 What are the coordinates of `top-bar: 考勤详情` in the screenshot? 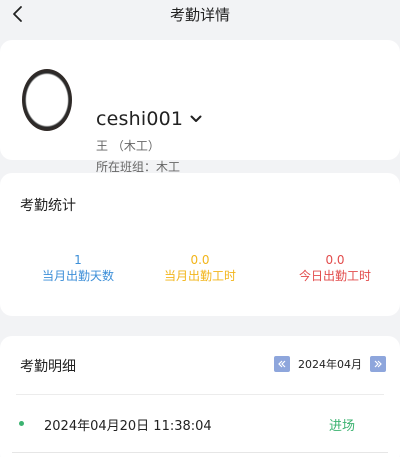 It's located at (200, 17).